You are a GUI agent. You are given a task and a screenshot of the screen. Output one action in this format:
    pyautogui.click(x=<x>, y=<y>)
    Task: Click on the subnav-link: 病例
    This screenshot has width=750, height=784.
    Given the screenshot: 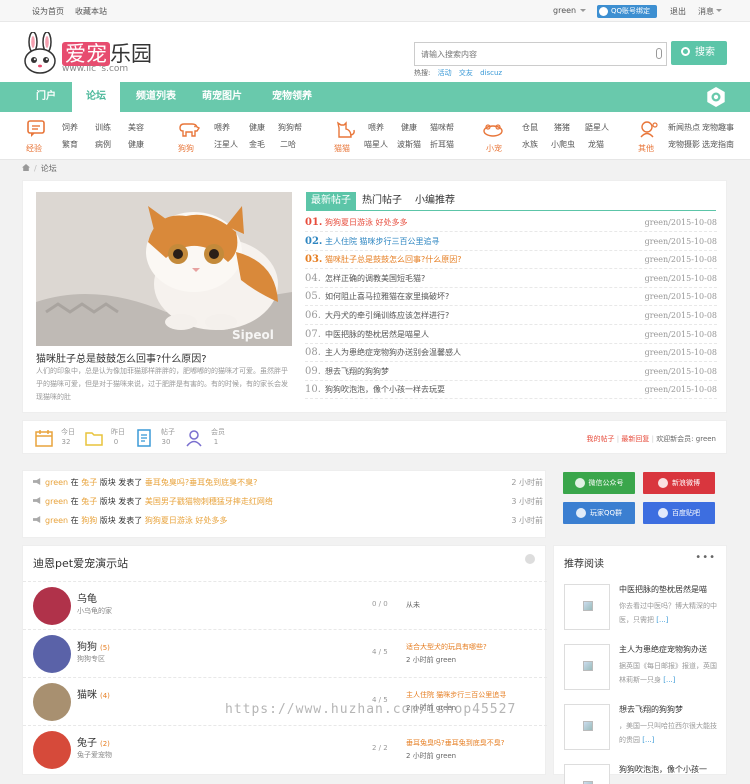 What is the action you would take?
    pyautogui.click(x=103, y=144)
    